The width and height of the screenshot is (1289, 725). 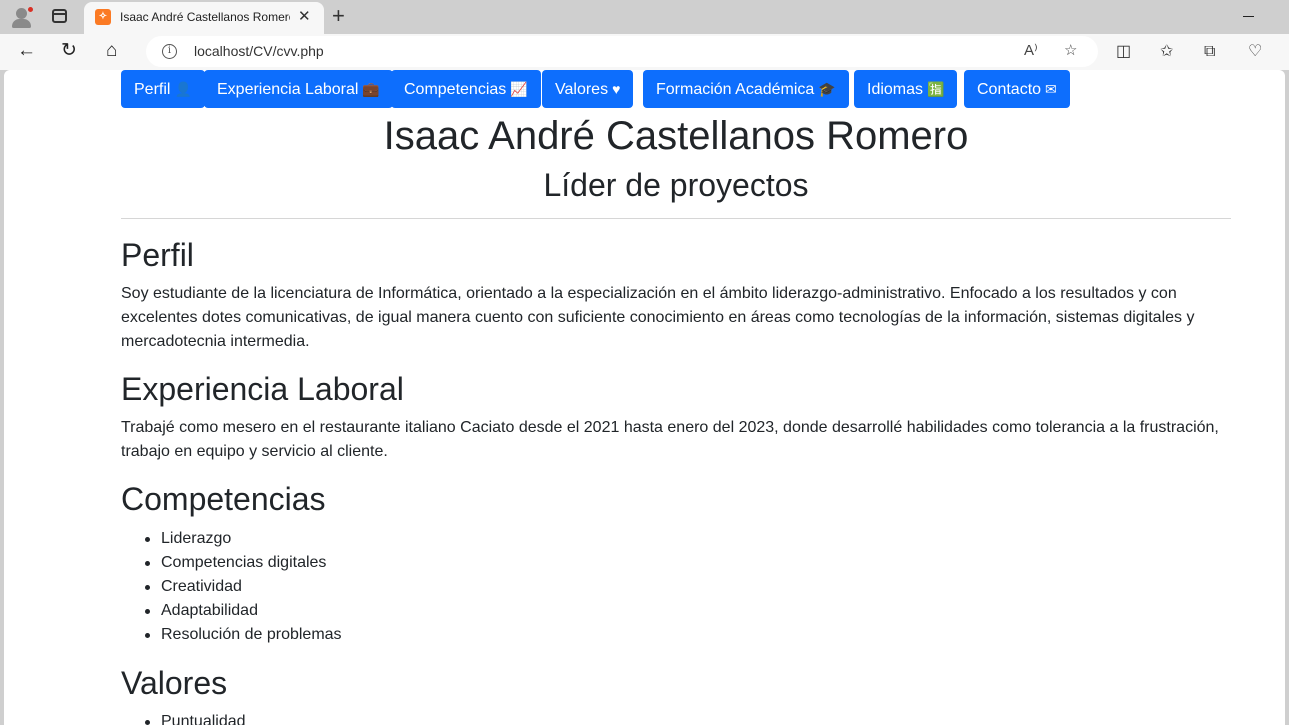 I want to click on divider, so click(x=676, y=218).